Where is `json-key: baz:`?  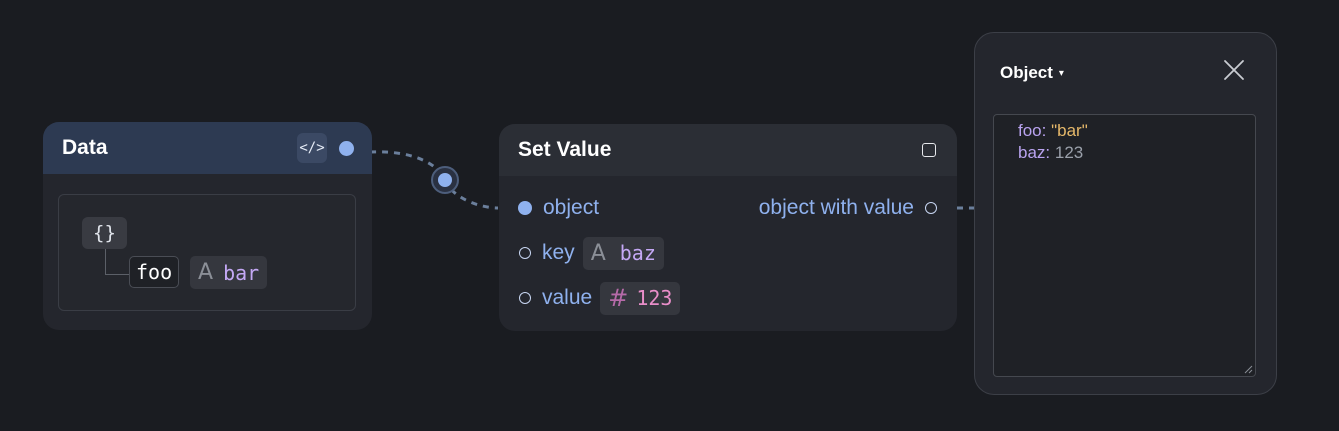
json-key: baz: is located at coordinates (1034, 152).